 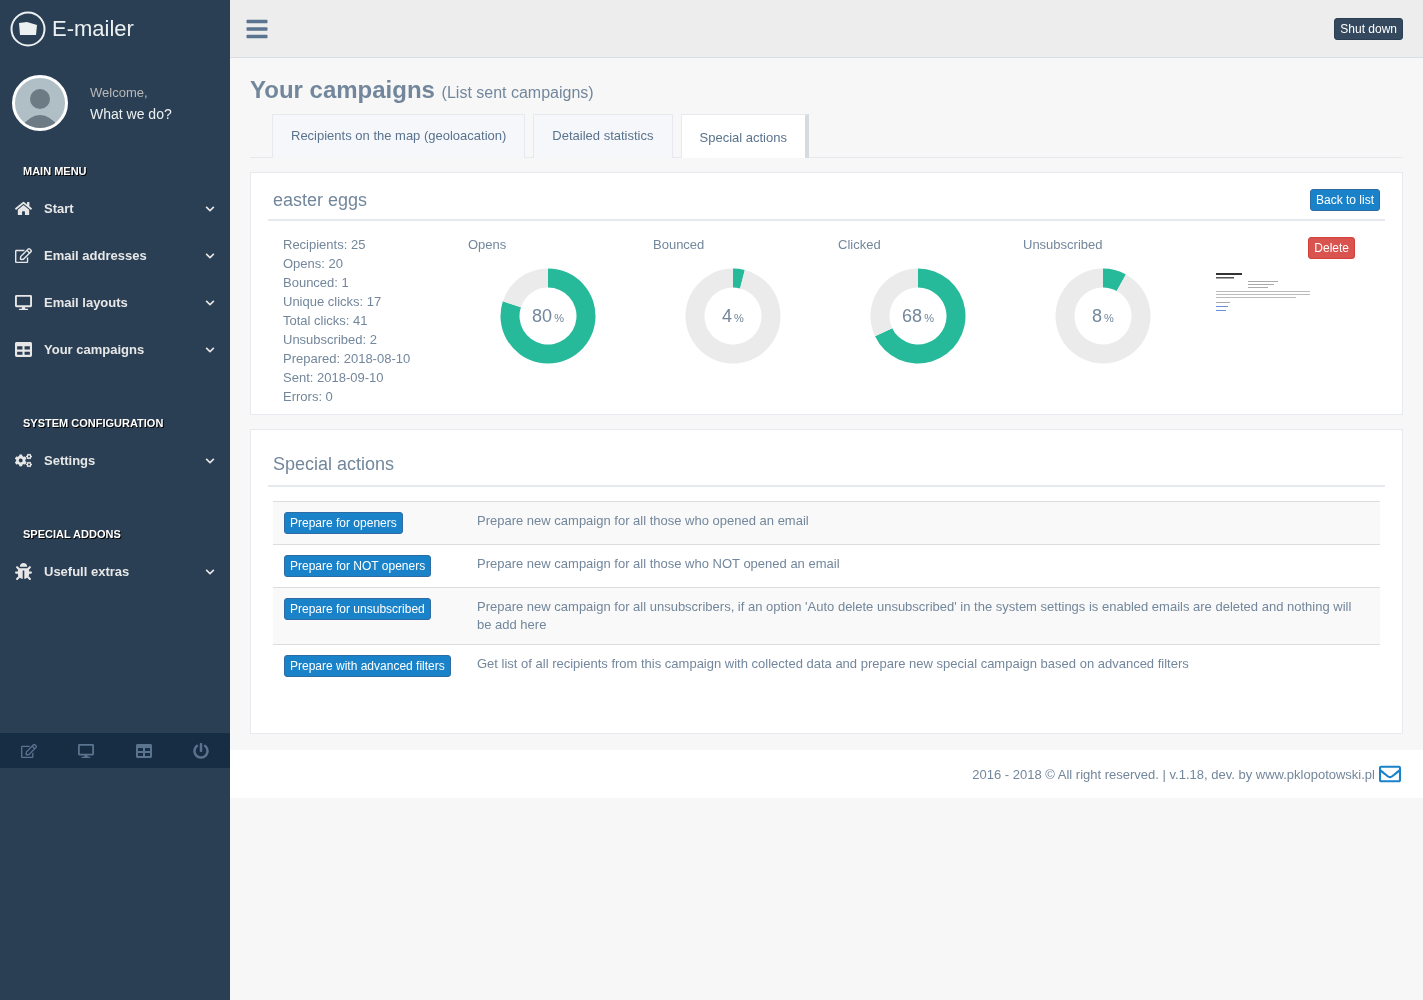 I want to click on campaign-name: easter eggs, so click(x=320, y=200).